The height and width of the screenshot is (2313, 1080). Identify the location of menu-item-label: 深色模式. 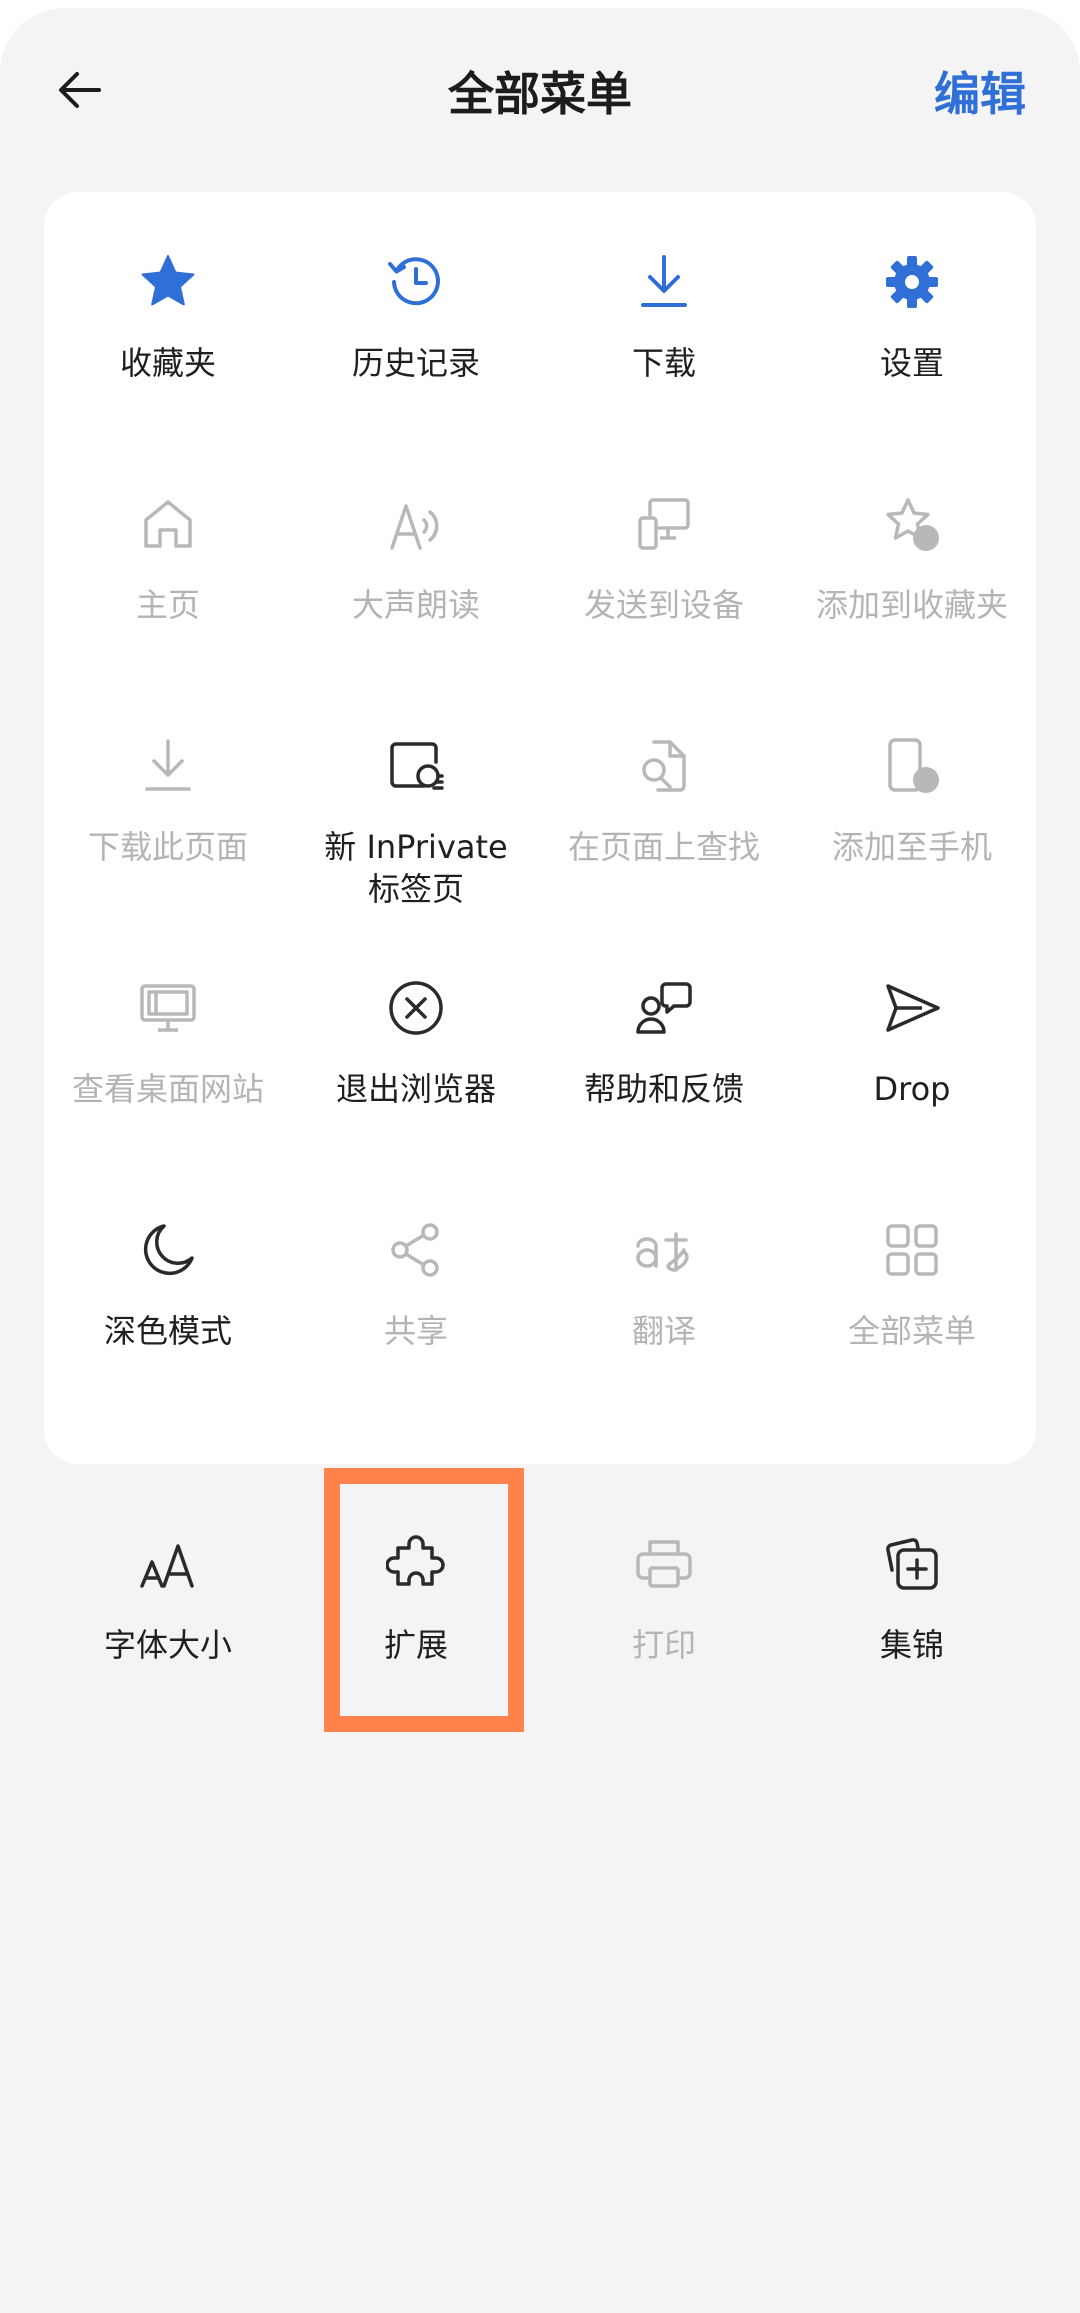
(167, 1331).